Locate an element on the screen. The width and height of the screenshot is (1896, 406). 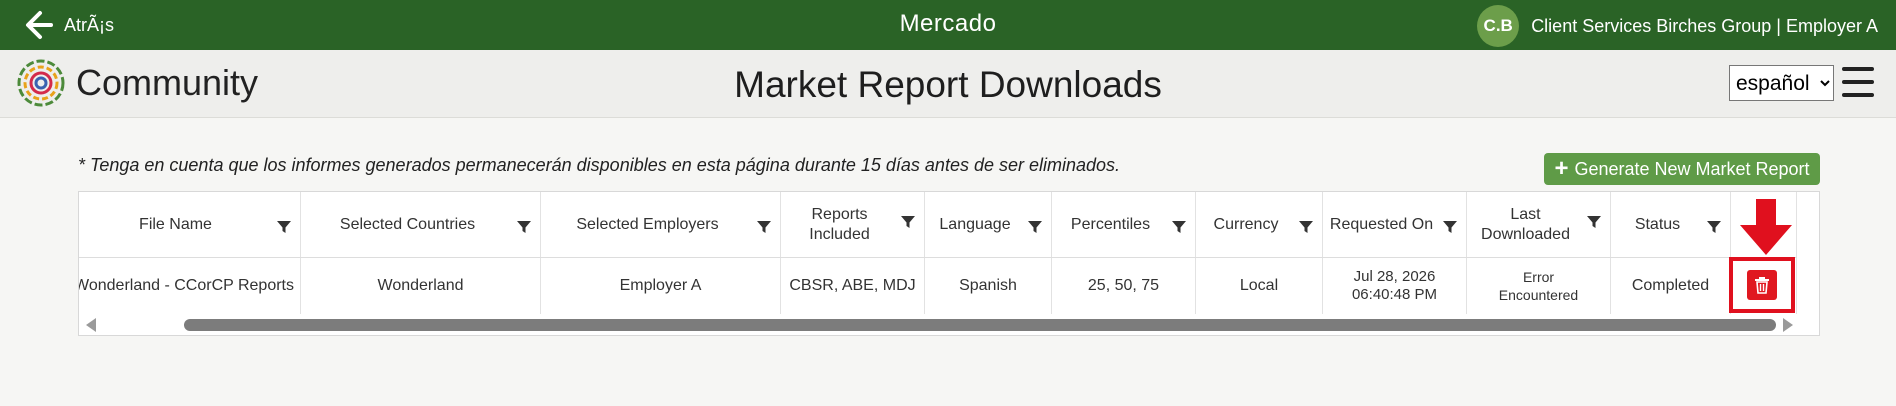
cell-selected-employers: Employer A is located at coordinates (661, 286).